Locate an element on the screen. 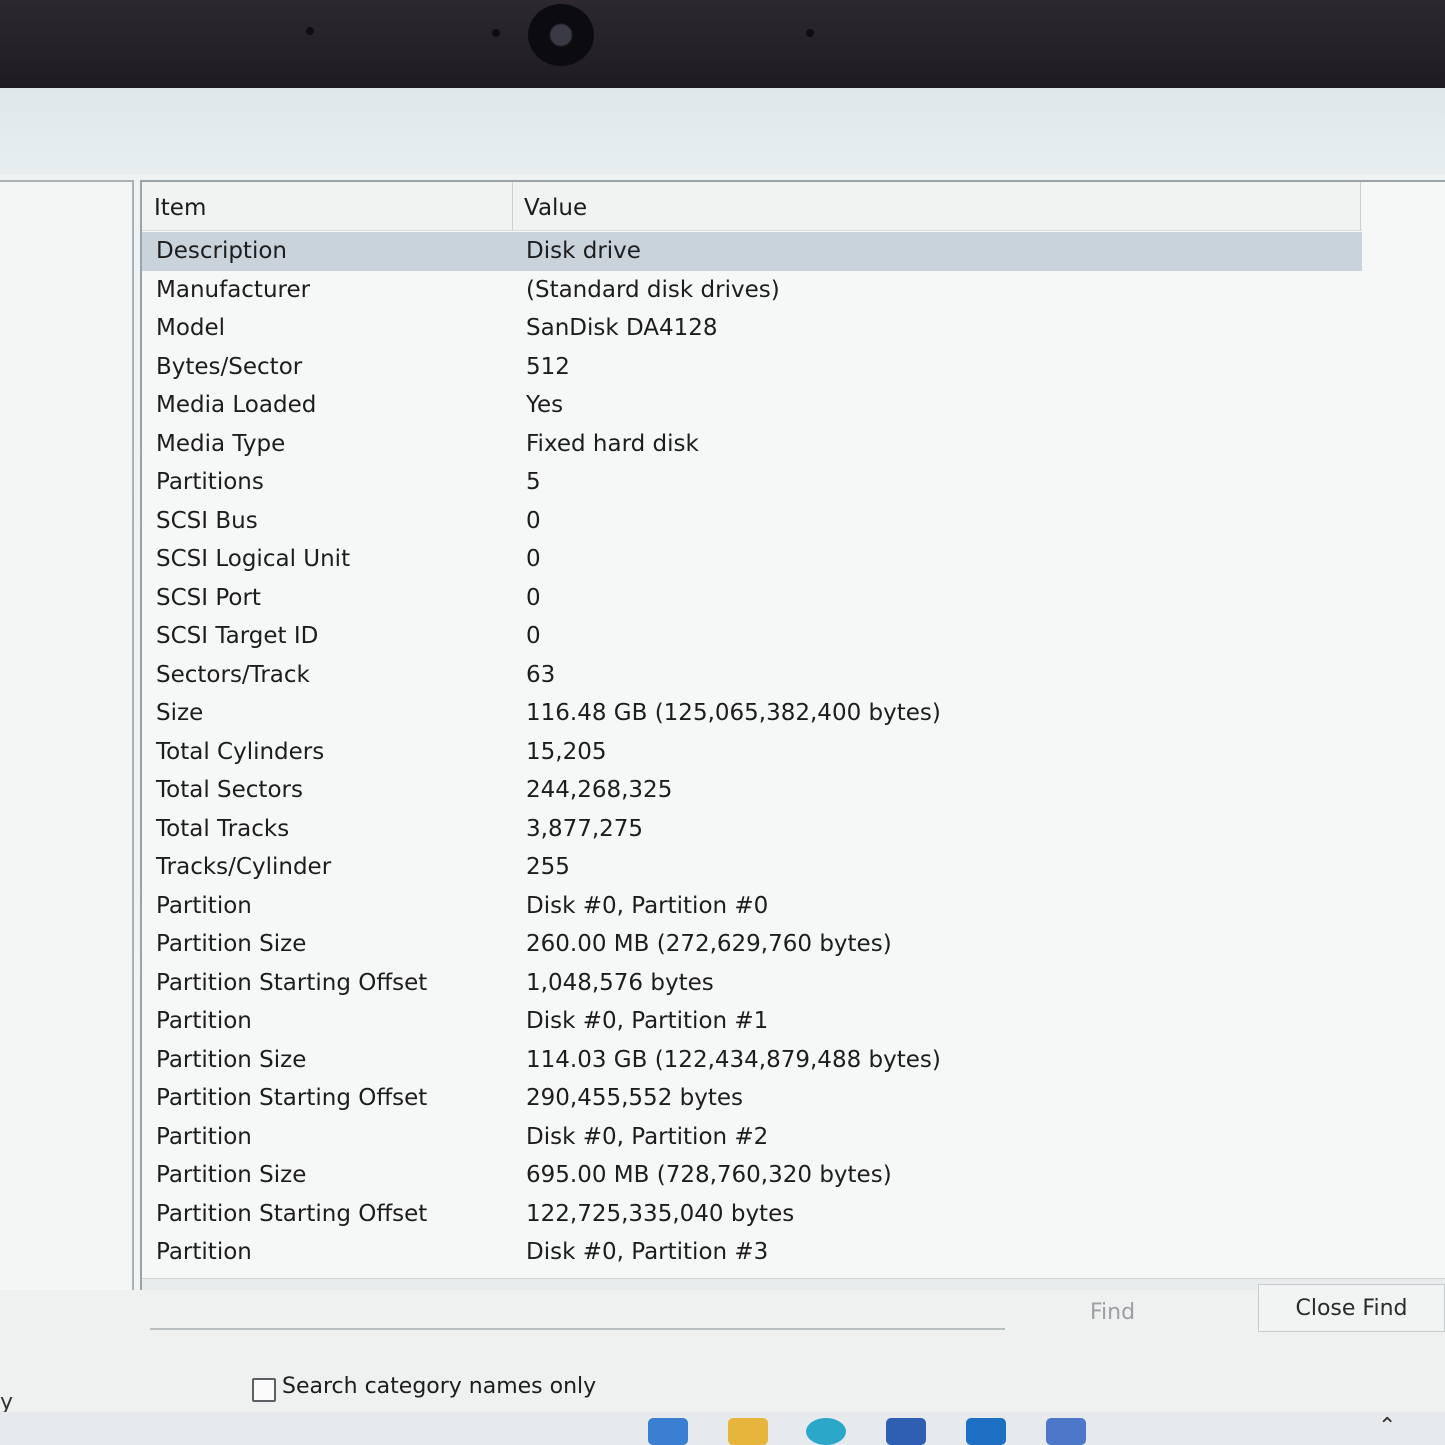  table-row: Size 116.48 GB (125,065,382,400 bytes) is located at coordinates (752, 713).